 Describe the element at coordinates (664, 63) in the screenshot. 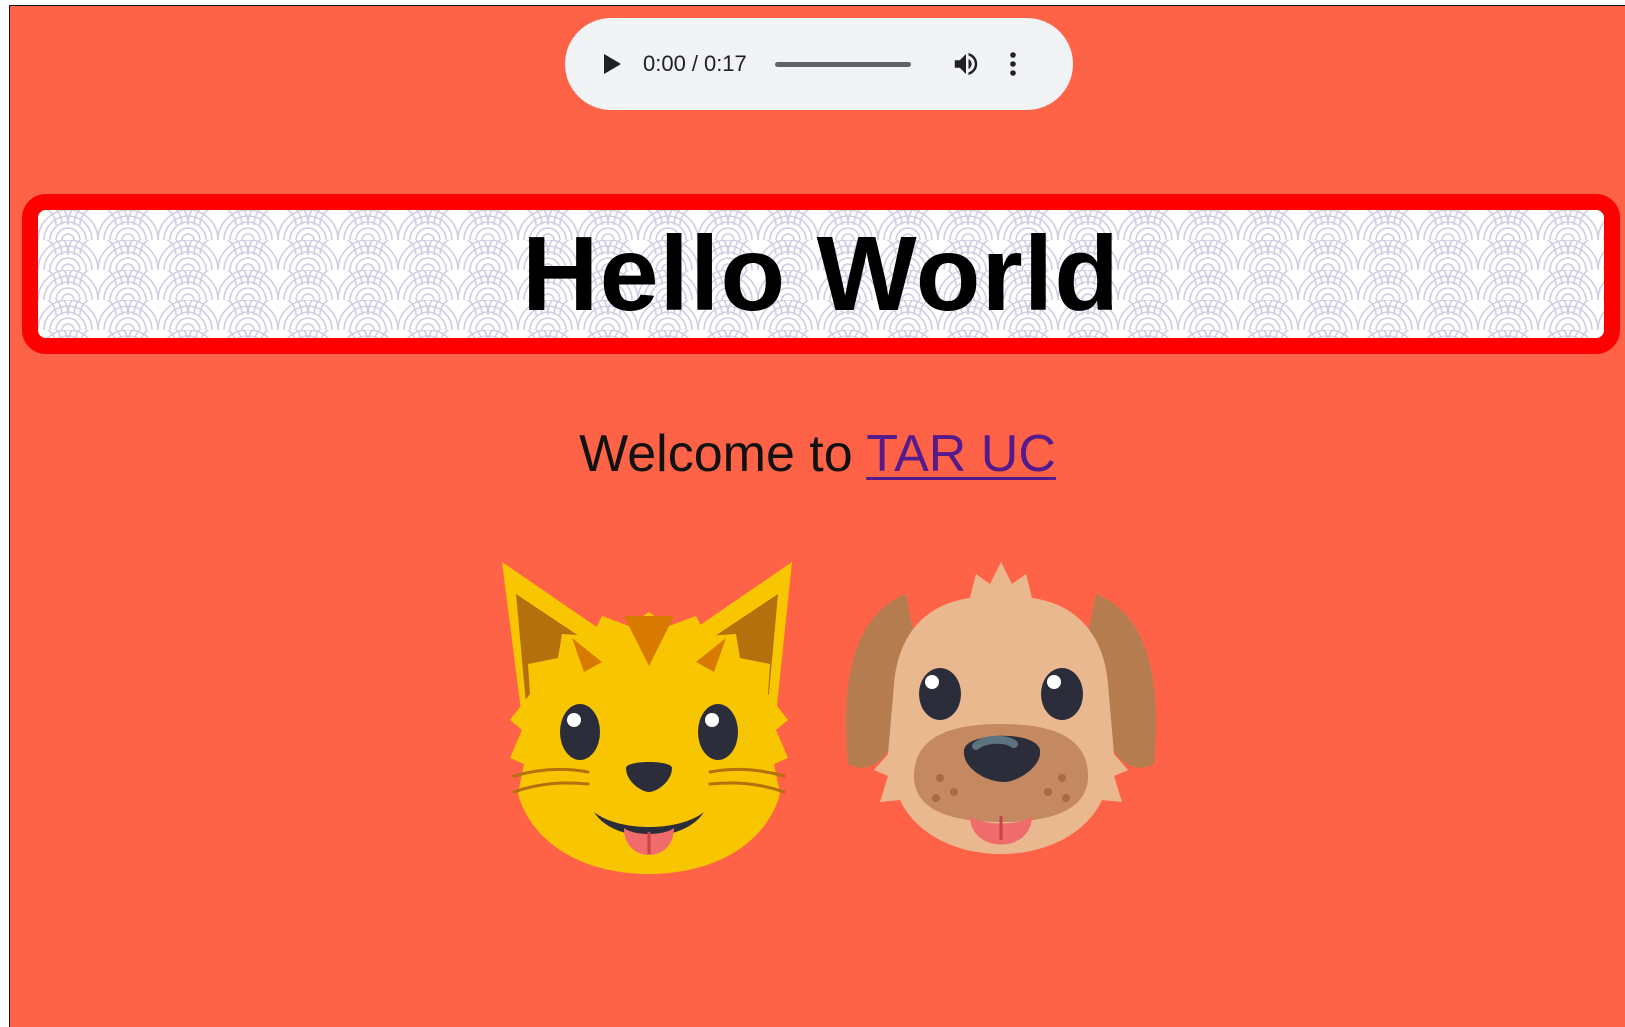

I see `current-time: 0:00` at that location.